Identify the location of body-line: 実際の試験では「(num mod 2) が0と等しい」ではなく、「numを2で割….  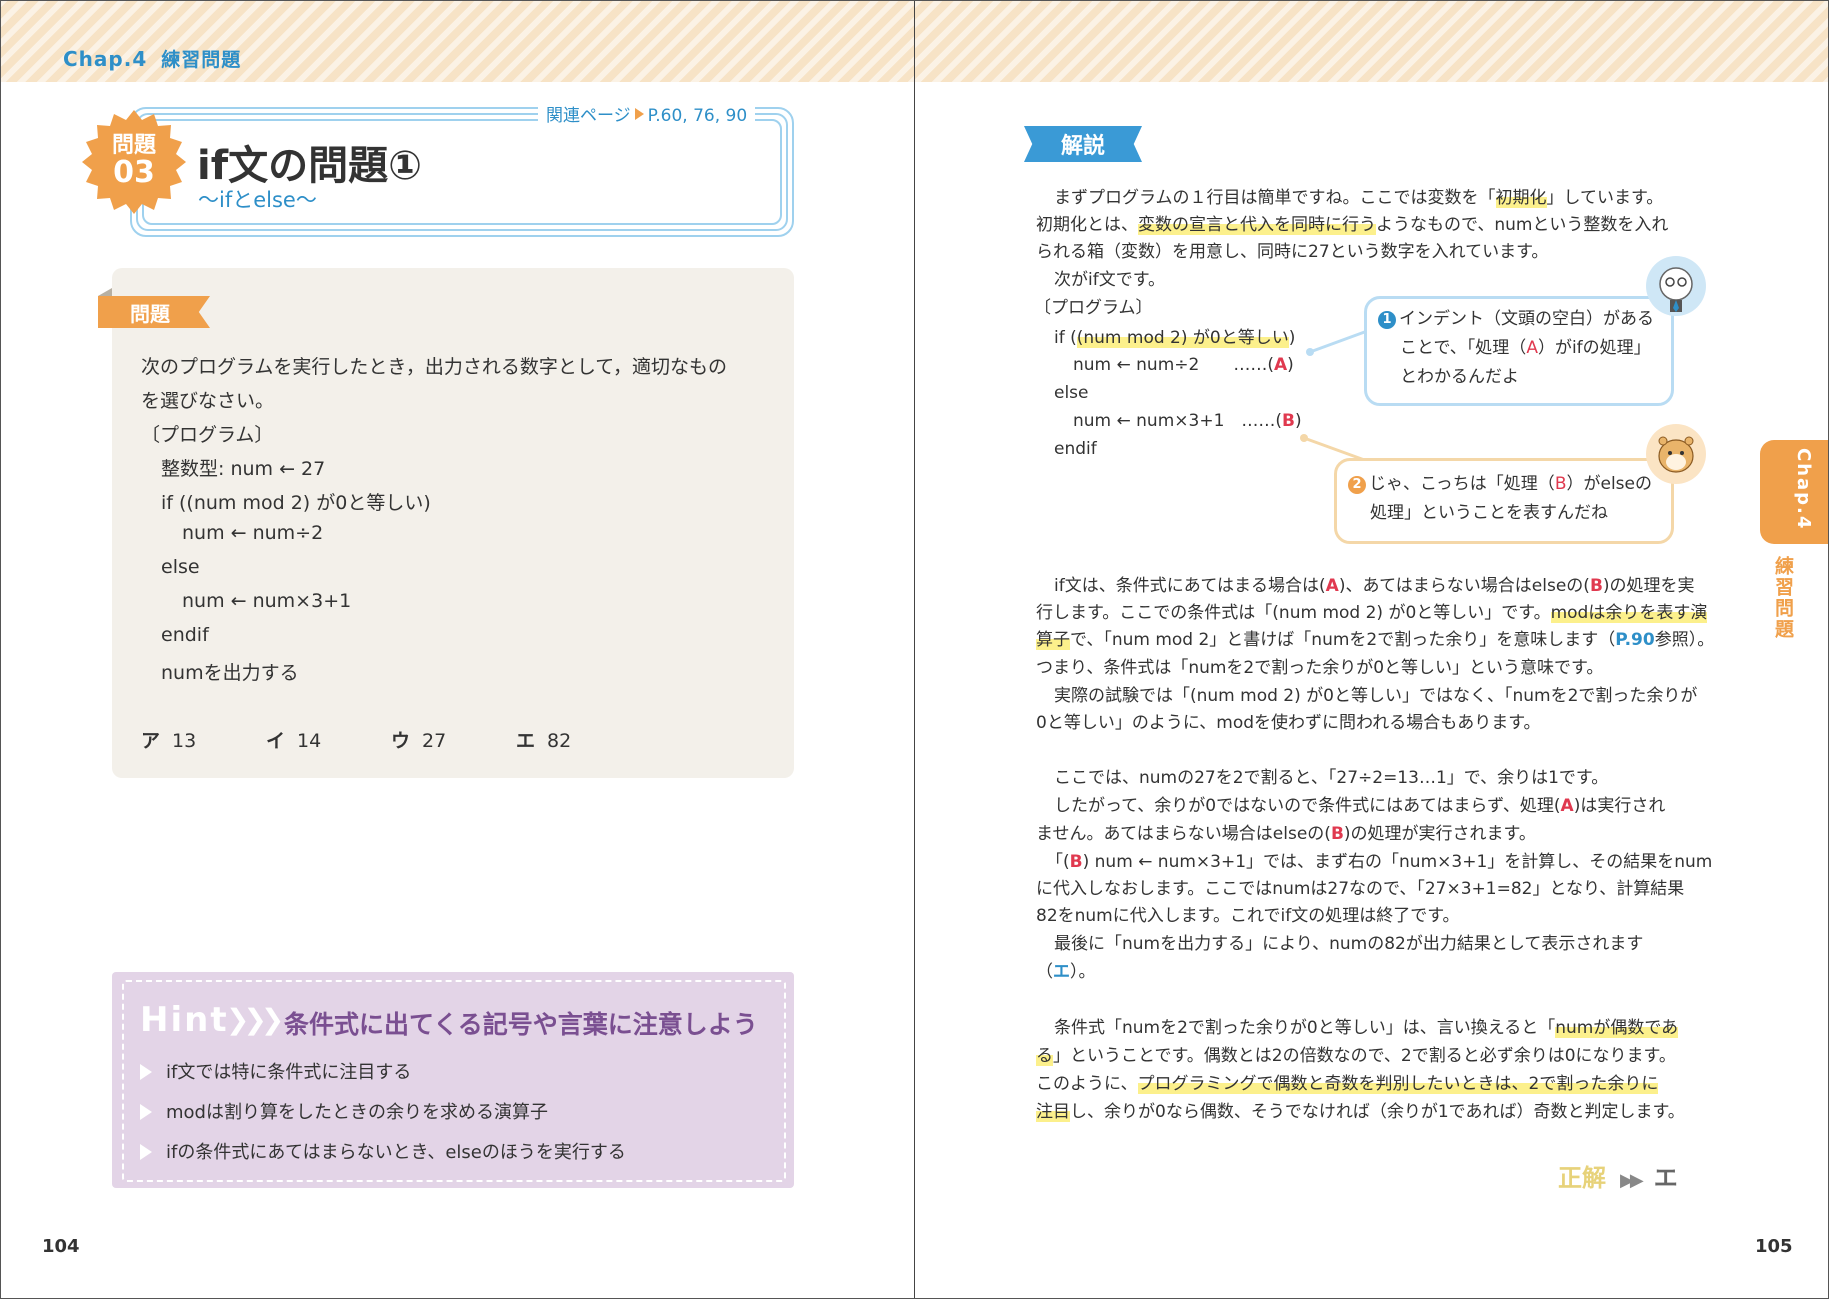
(1376, 696).